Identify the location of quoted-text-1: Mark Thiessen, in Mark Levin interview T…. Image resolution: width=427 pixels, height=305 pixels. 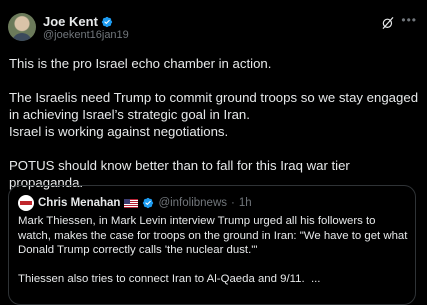
(214, 235).